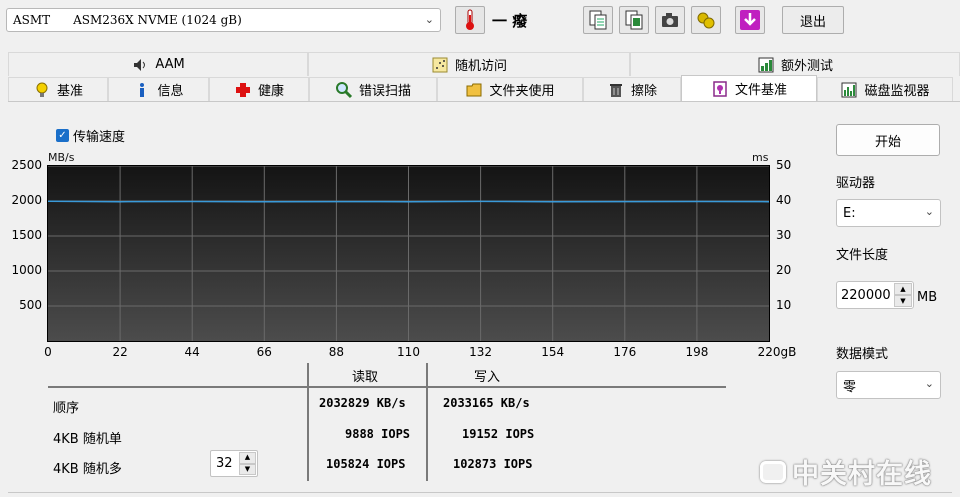 This screenshot has width=960, height=497. What do you see at coordinates (498, 434) in the screenshot?
I see `4kb-single-write-value: 19152 IOPS` at bounding box center [498, 434].